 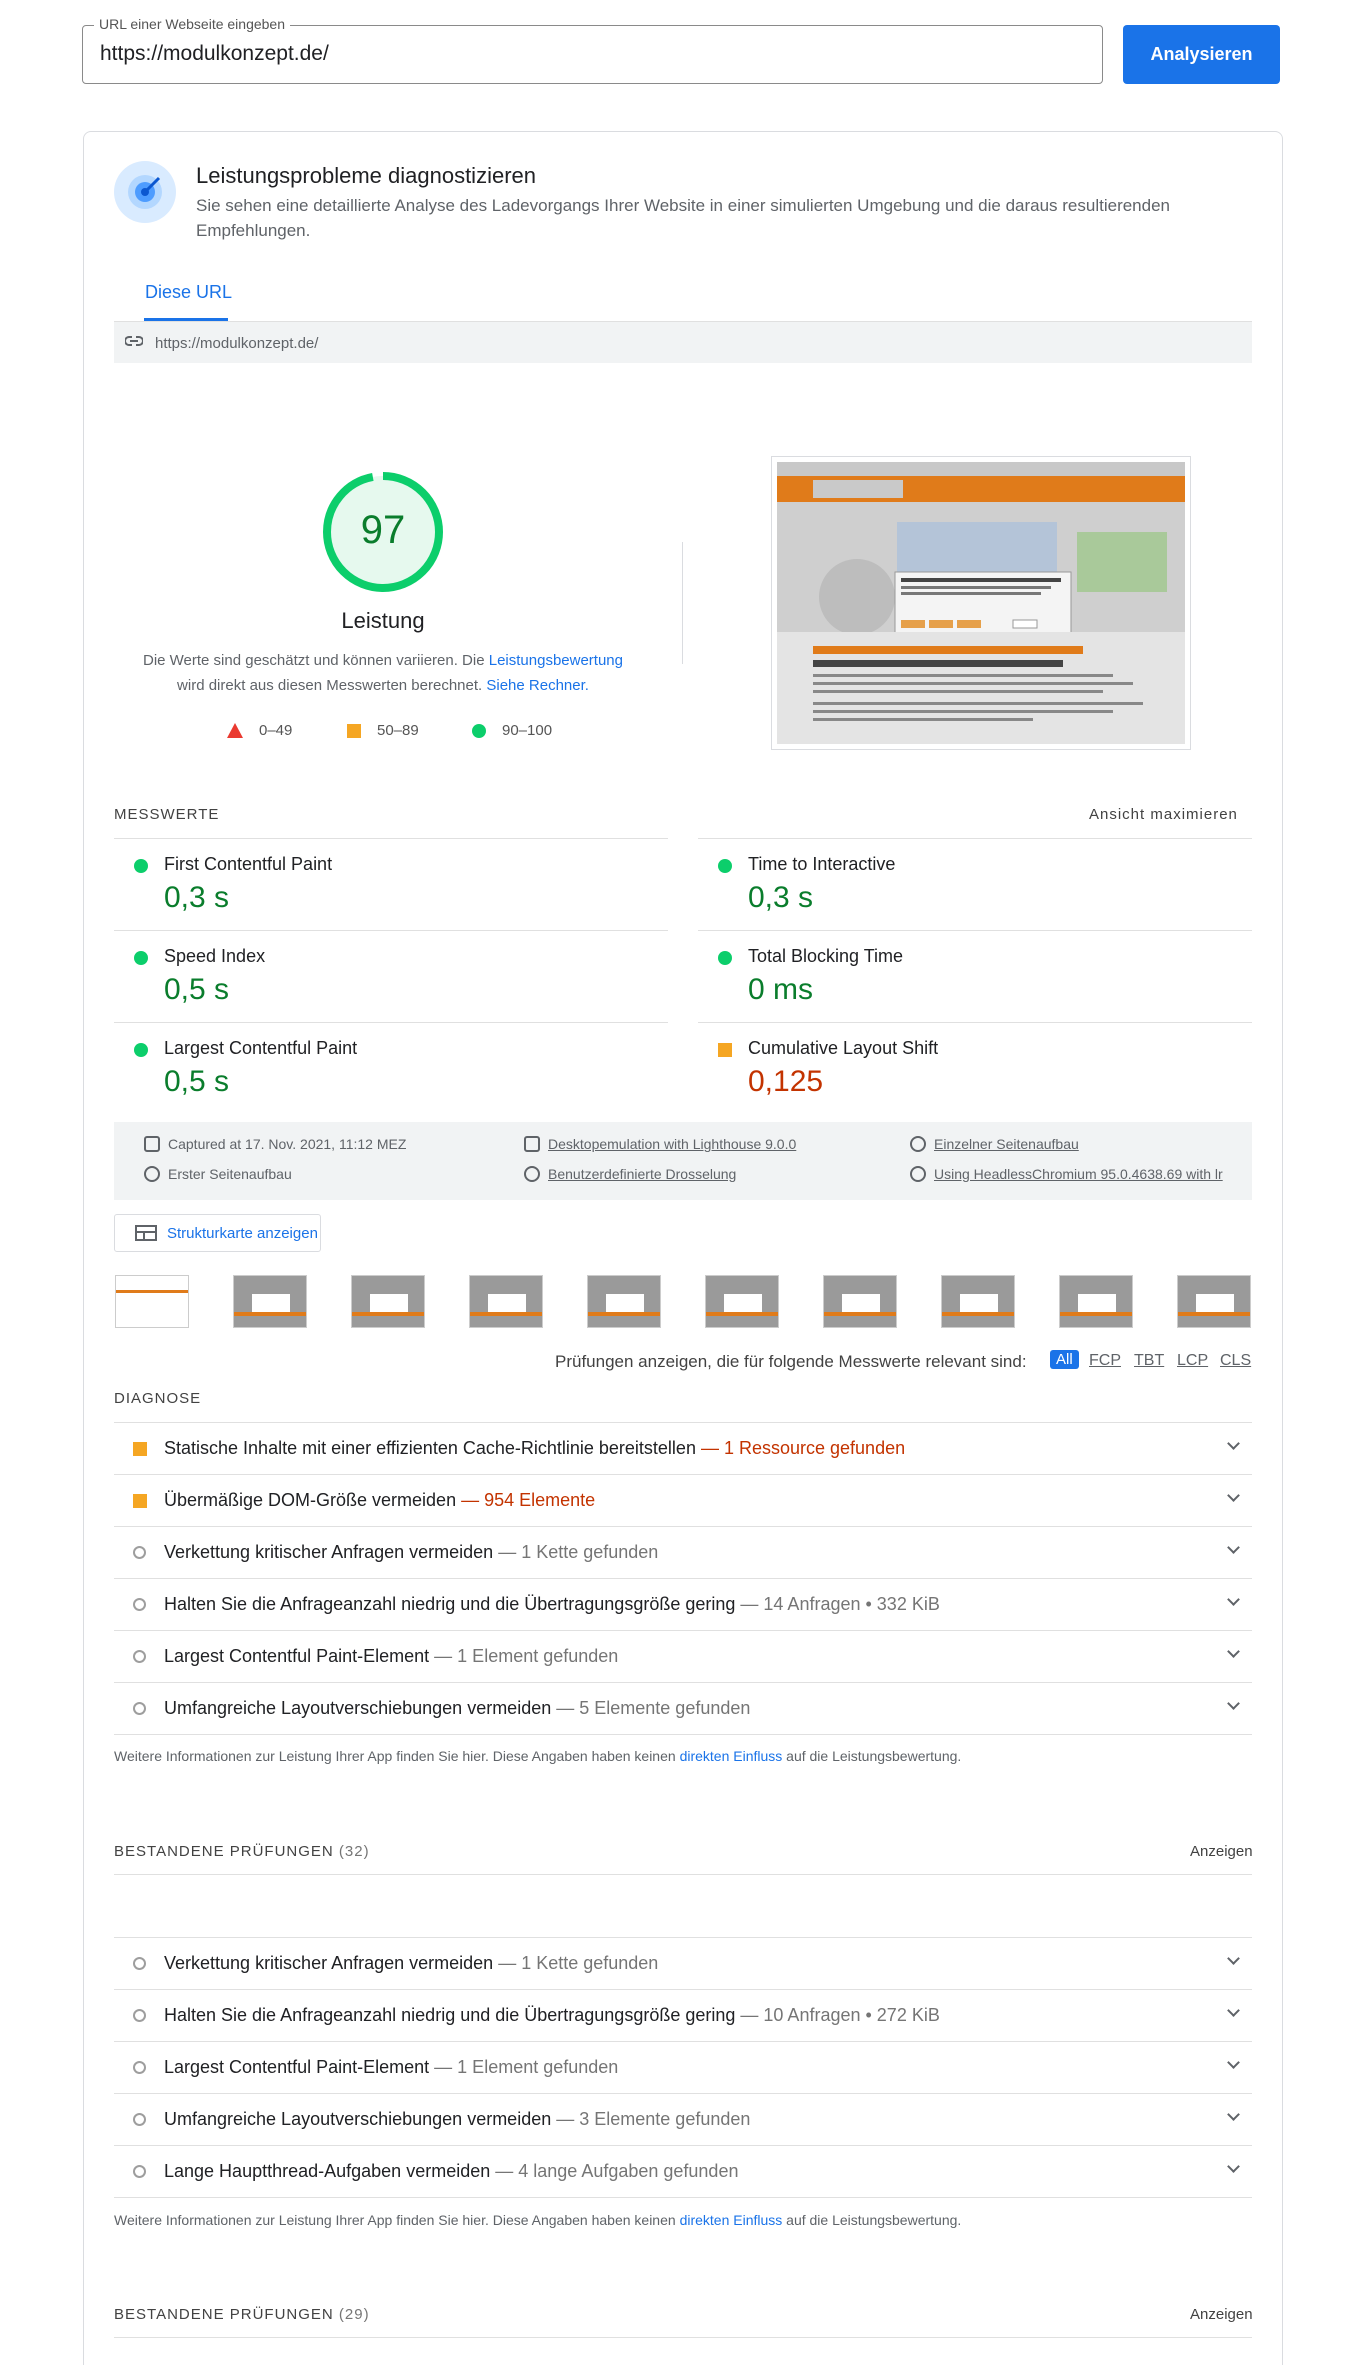 What do you see at coordinates (918, 1144) in the screenshot?
I see `people-icon` at bounding box center [918, 1144].